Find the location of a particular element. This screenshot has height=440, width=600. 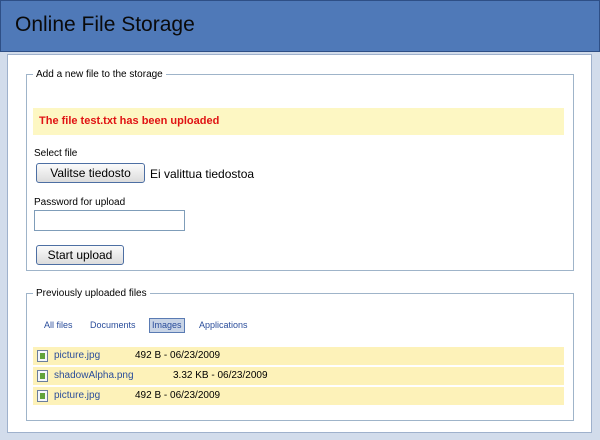

password-input is located at coordinates (109, 220).